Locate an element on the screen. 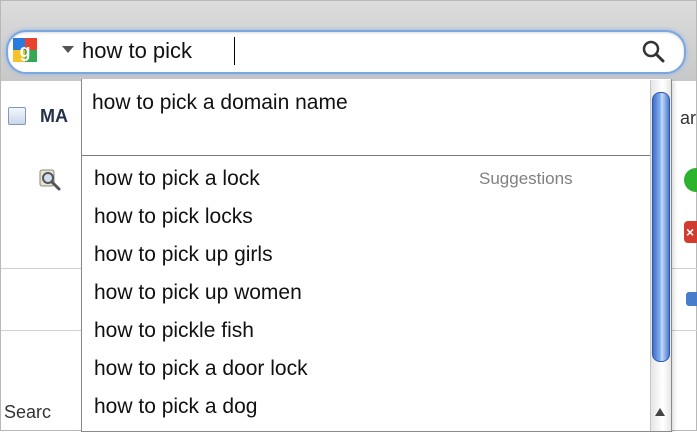 The image size is (697, 432). suggestions-section-label: Suggestions is located at coordinates (526, 178).